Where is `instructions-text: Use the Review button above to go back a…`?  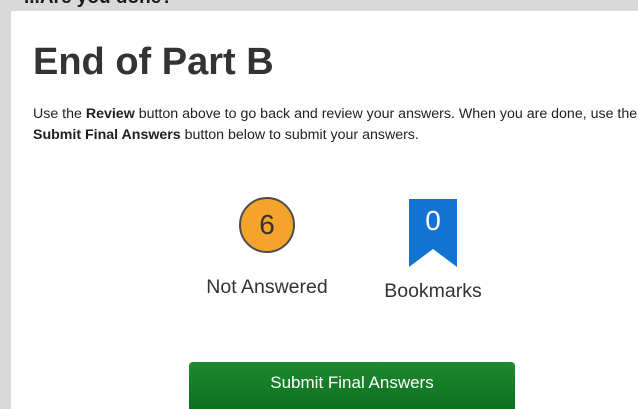 instructions-text: Use the Review button above to go back a… is located at coordinates (335, 125).